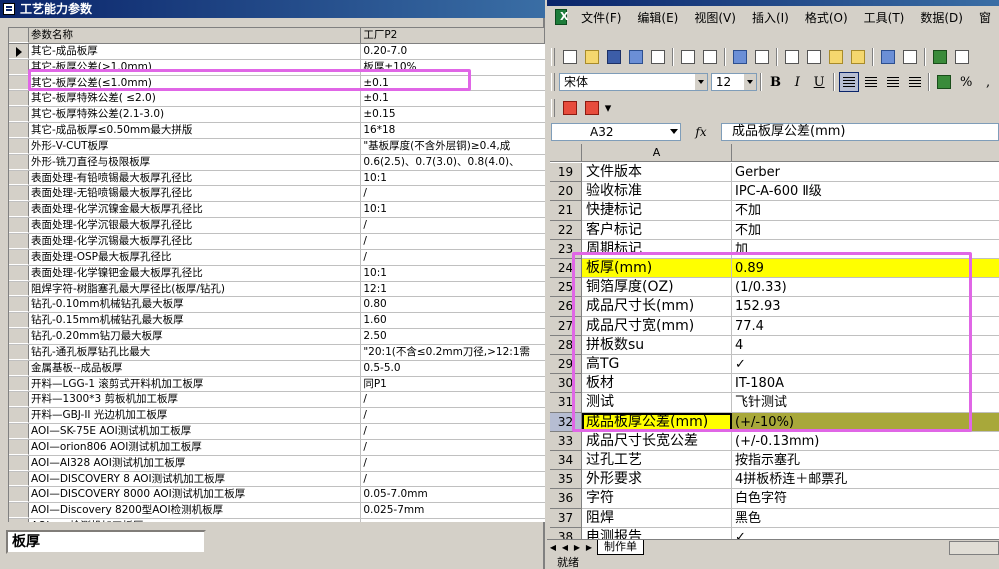  What do you see at coordinates (195, 35) in the screenshot?
I see `column-header-param-name: 参数名称` at bounding box center [195, 35].